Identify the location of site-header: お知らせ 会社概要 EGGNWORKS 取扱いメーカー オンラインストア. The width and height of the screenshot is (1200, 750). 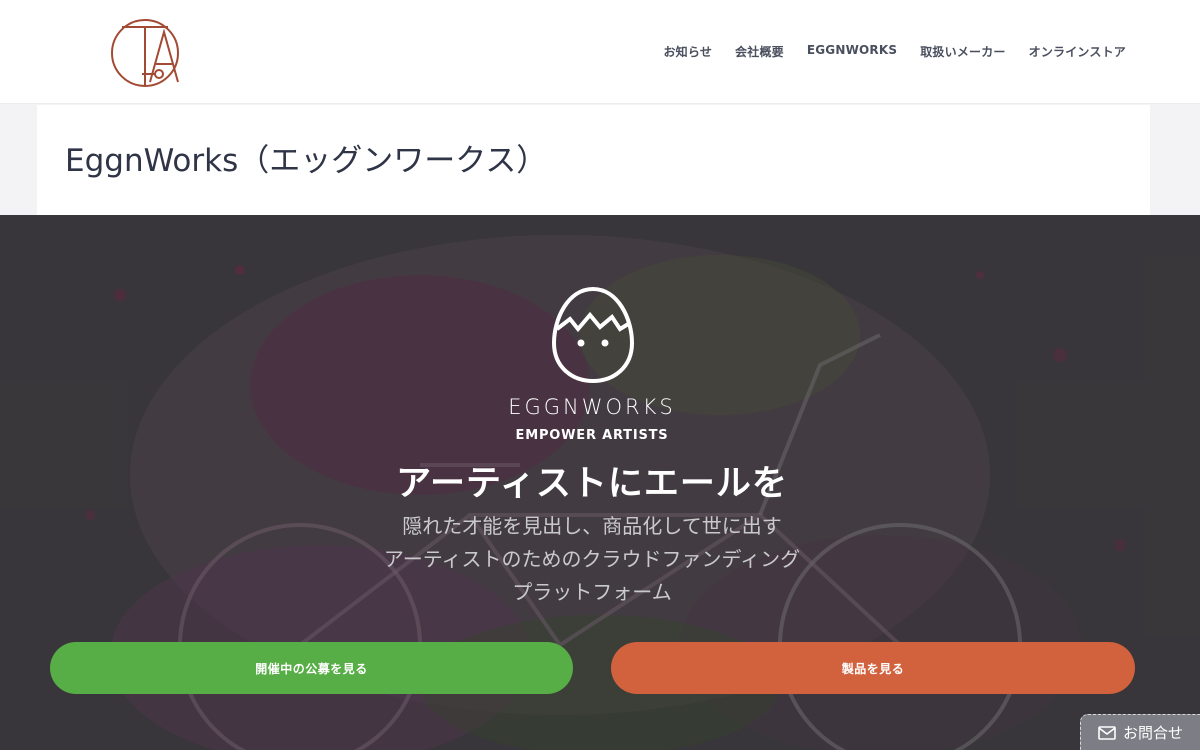
(600, 52).